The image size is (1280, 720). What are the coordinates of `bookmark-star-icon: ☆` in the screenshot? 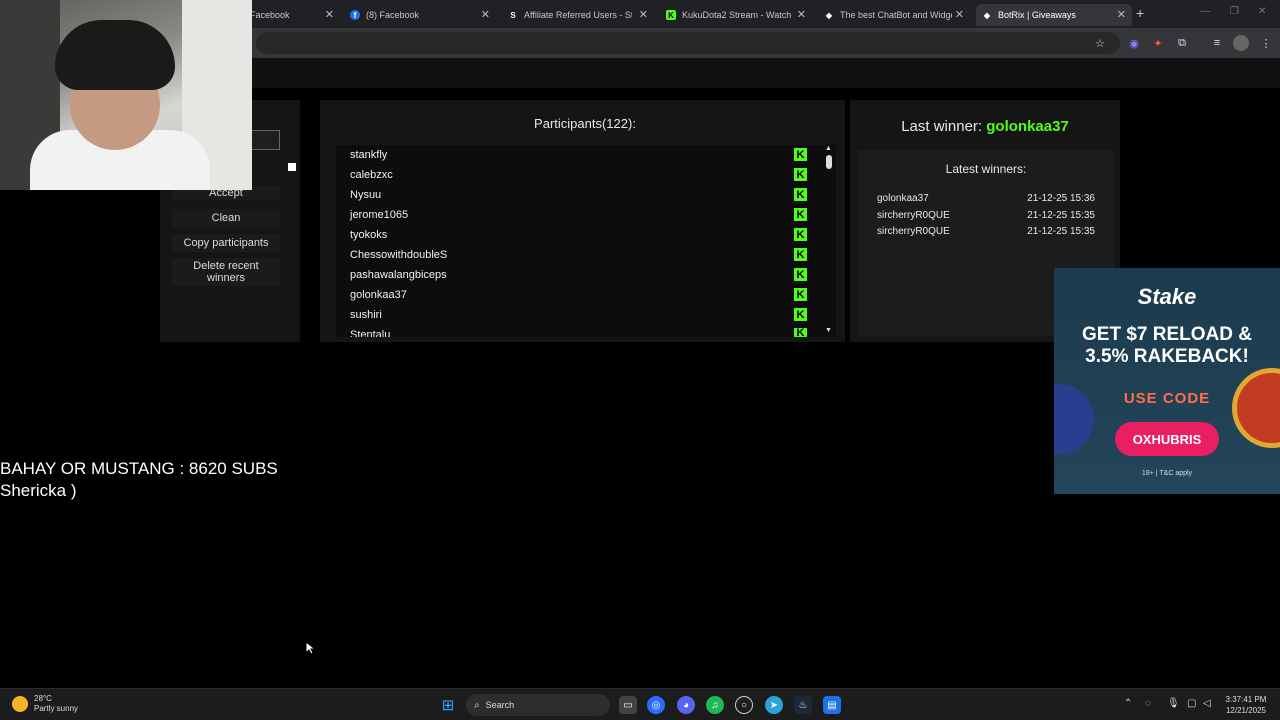 It's located at (1100, 43).